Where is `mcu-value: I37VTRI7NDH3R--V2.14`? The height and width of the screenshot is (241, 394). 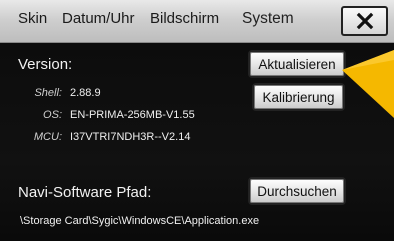
mcu-value: I37VTRI7NDH3R--V2.14 is located at coordinates (130, 137).